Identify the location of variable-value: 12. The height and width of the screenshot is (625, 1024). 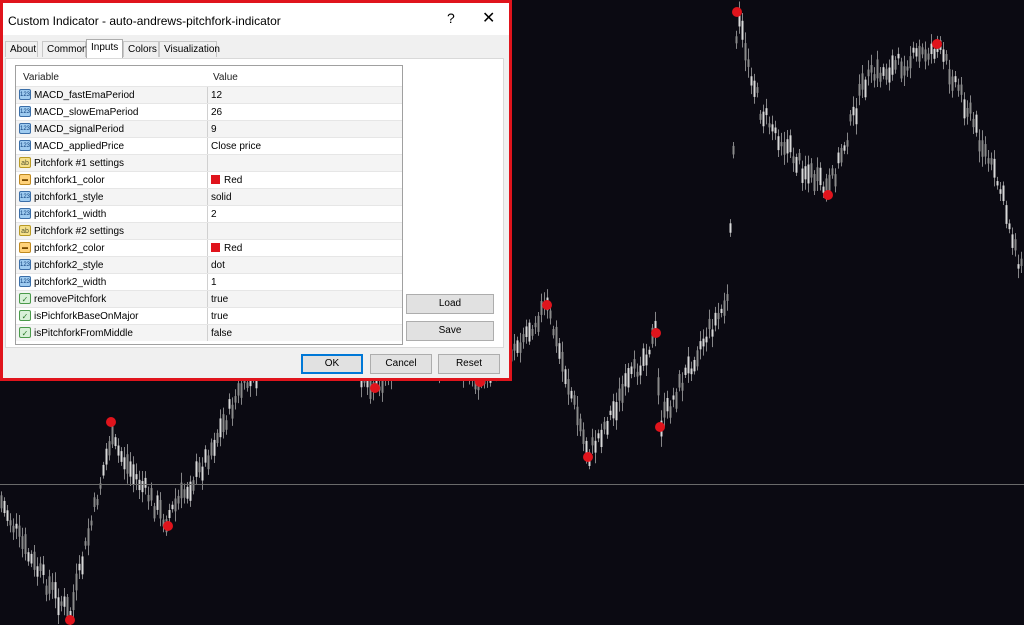
(216, 95).